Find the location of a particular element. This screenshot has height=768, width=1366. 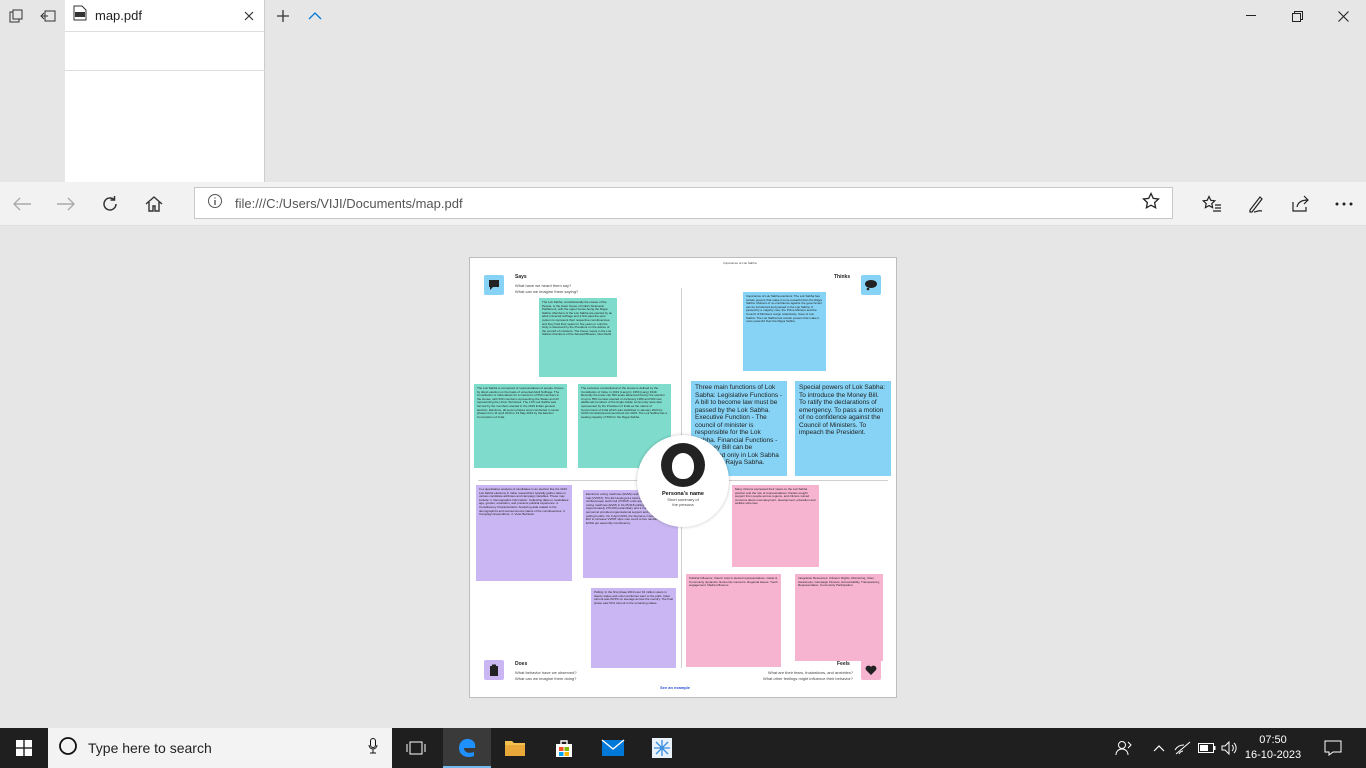

snip-app-icon is located at coordinates (662, 748).